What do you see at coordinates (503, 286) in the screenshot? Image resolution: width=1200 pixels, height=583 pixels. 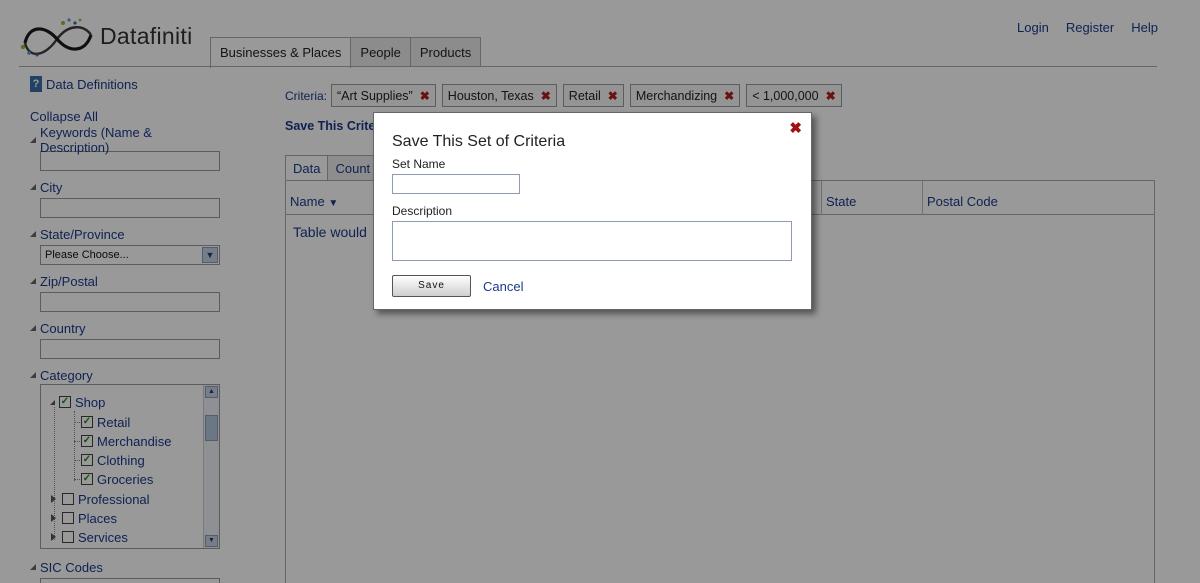 I see `cancel-link: Cancel` at bounding box center [503, 286].